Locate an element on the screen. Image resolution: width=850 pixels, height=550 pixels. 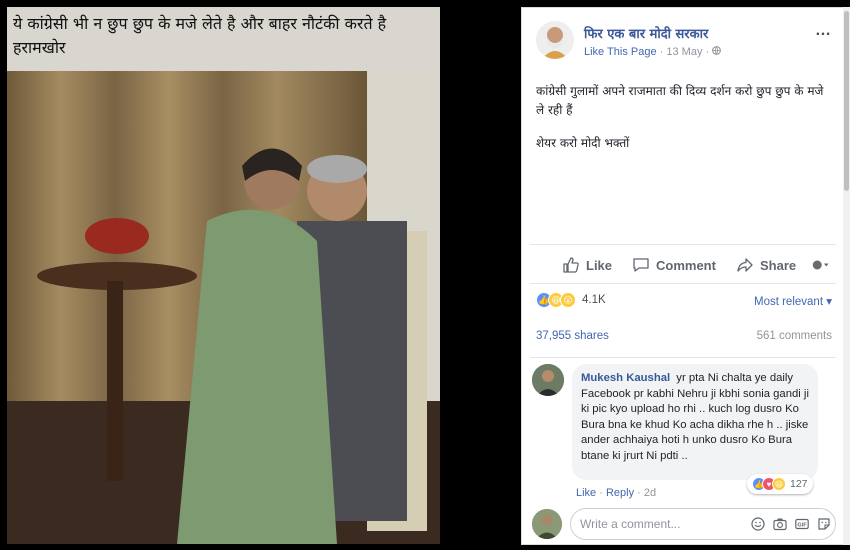
page-scrollbar is located at coordinates (846, 276).